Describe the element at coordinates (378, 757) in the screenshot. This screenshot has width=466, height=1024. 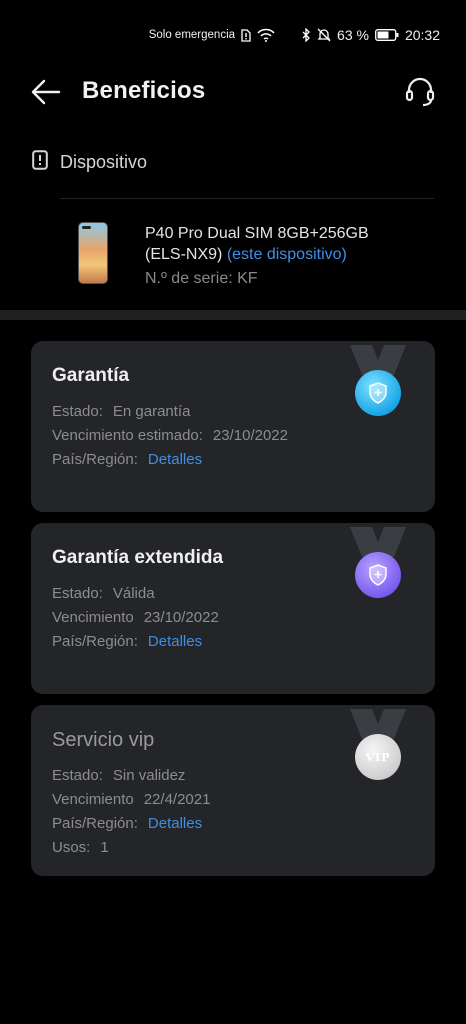
I see `vip-medal-text: VIP` at that location.